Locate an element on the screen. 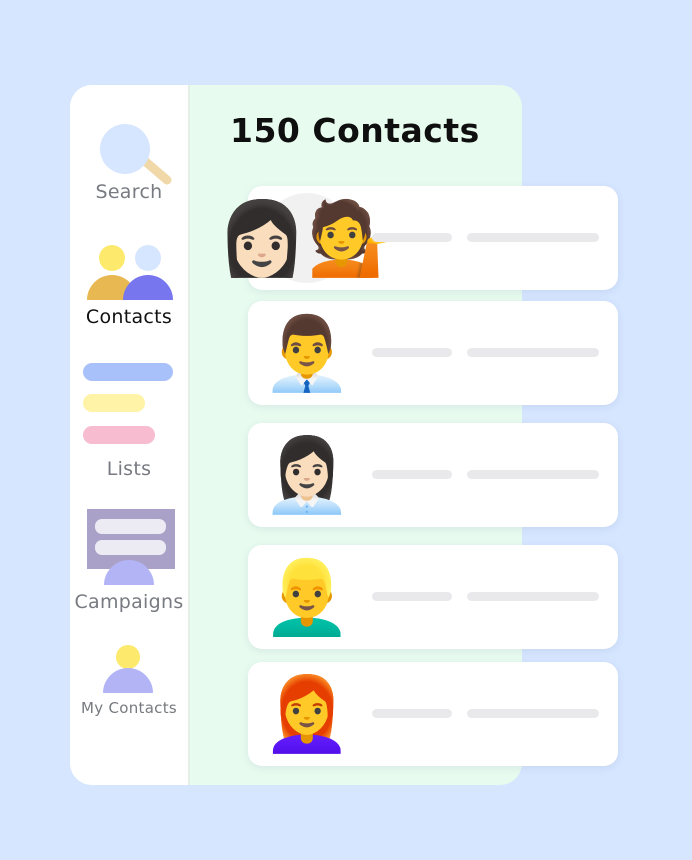 The height and width of the screenshot is (860, 692). campaigns-icon is located at coordinates (131, 547).